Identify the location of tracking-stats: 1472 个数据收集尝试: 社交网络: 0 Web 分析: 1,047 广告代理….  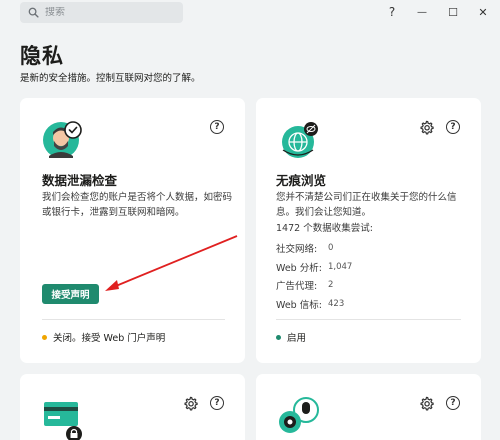
(324, 266).